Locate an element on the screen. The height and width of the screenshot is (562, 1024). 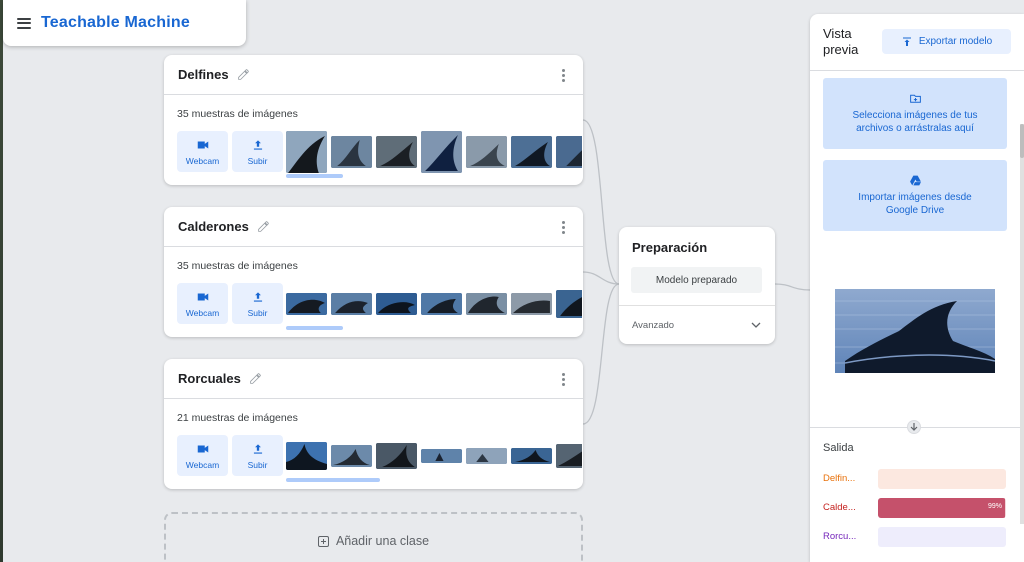
google-drive-import: Importar imágenes desde Google Drive is located at coordinates (915, 195).